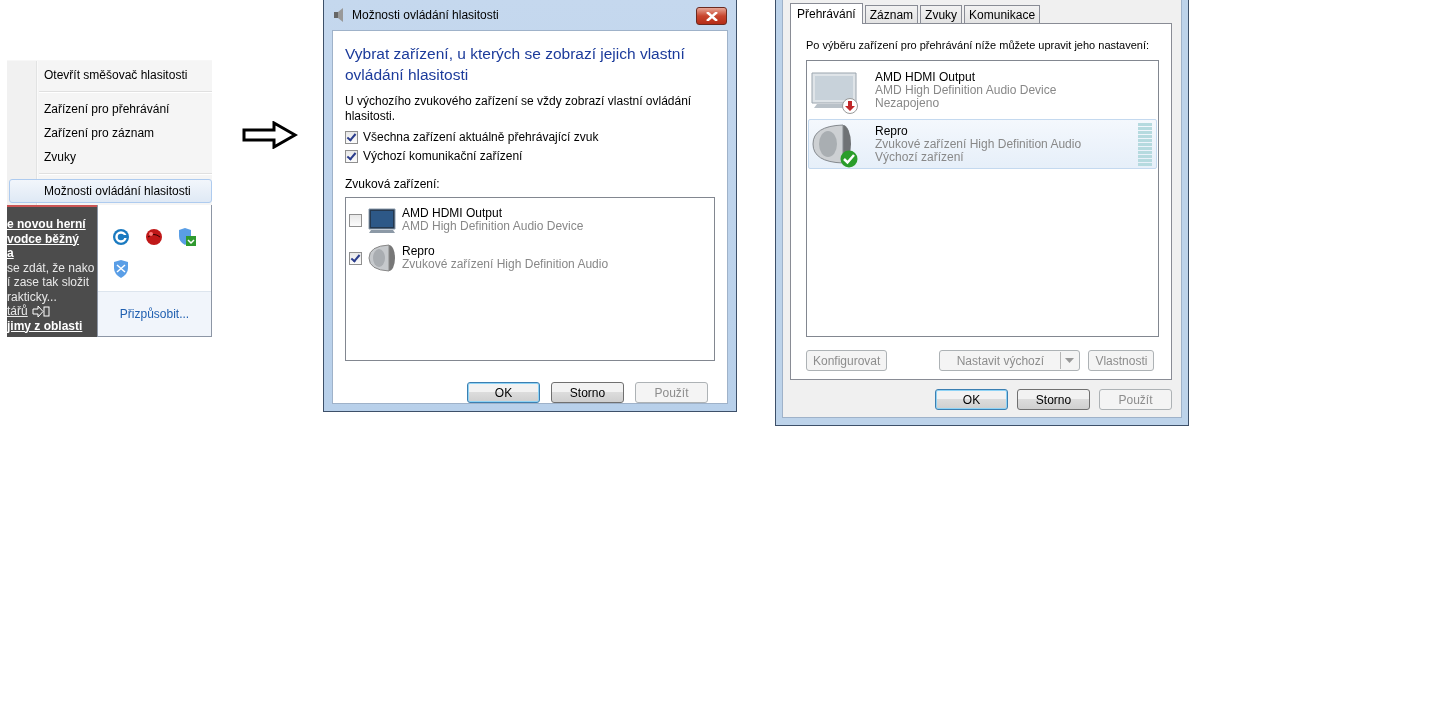  I want to click on device-row: AMD HDMI Output AMD High Definition Audio Device Nezapojeno, so click(982, 90).